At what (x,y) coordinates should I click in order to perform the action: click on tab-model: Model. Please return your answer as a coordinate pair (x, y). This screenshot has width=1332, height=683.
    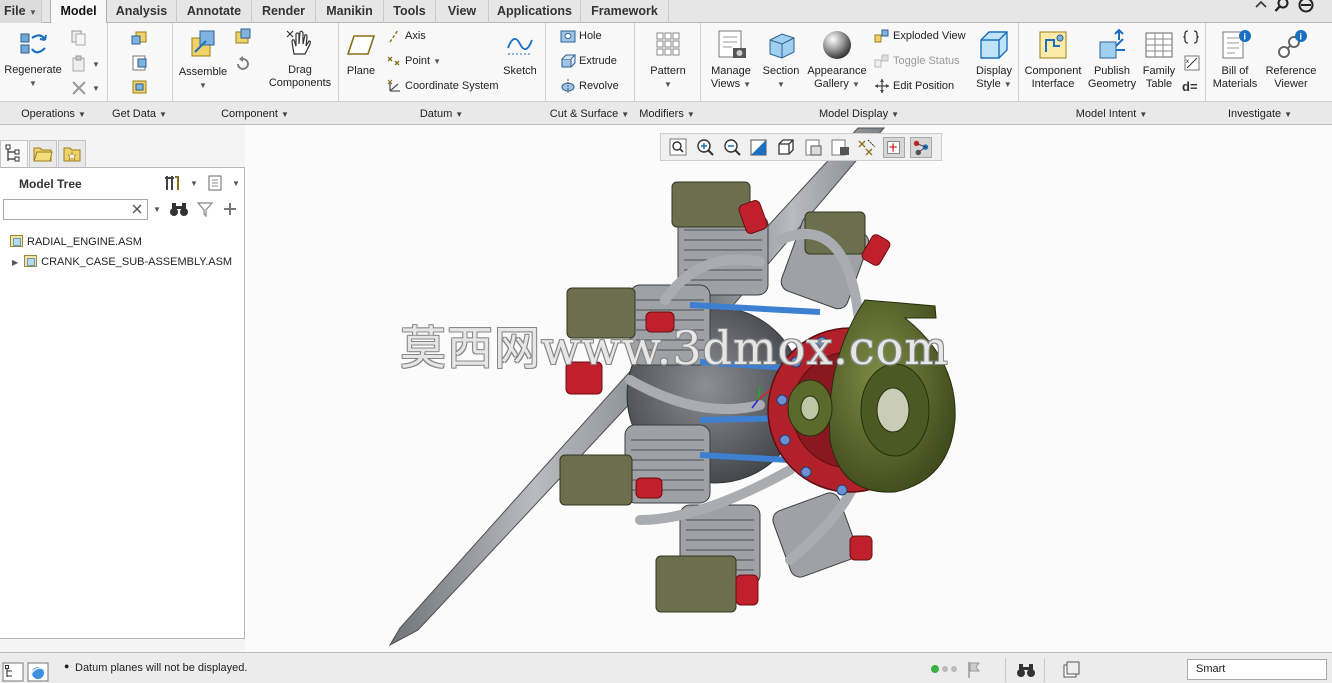
    Looking at the image, I should click on (78, 12).